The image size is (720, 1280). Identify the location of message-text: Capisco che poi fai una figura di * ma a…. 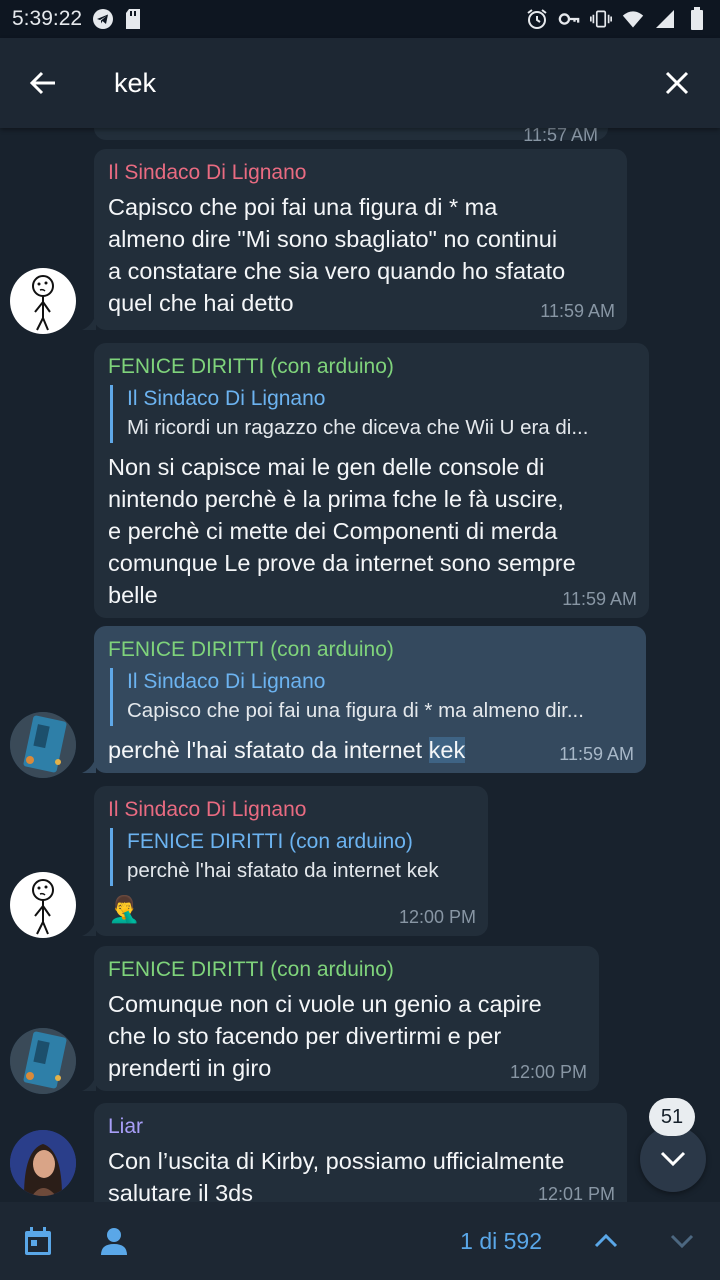
(337, 255).